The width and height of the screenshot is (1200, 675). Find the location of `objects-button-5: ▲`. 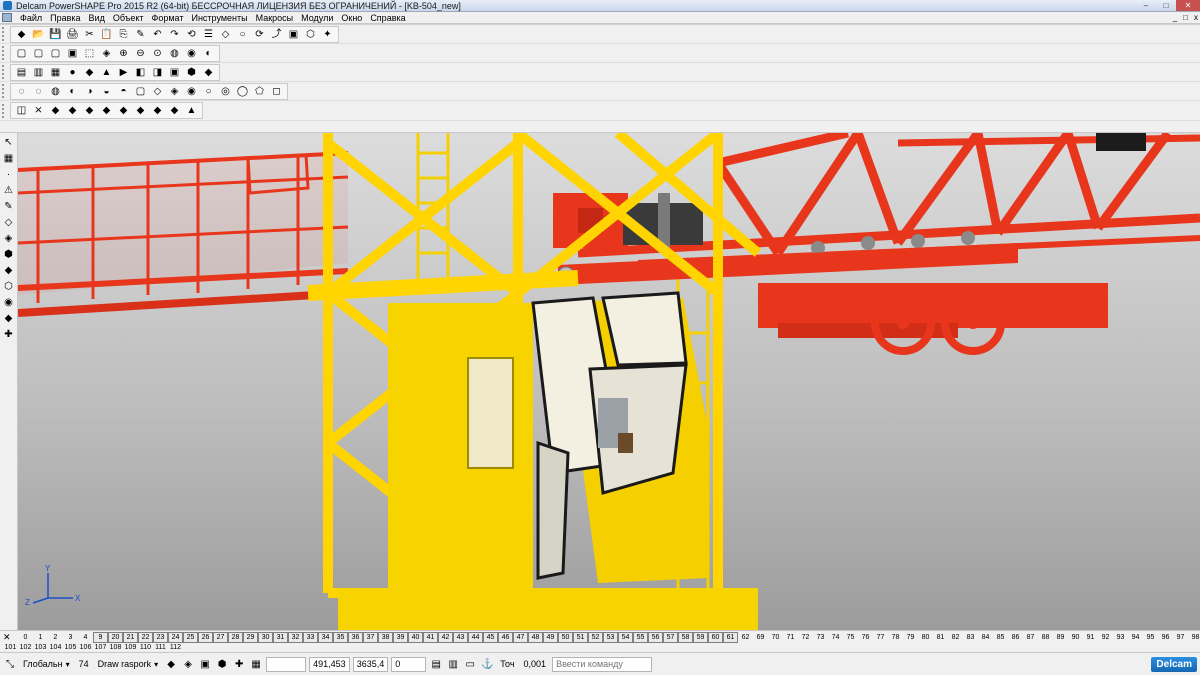

objects-button-5: ▲ is located at coordinates (106, 72).